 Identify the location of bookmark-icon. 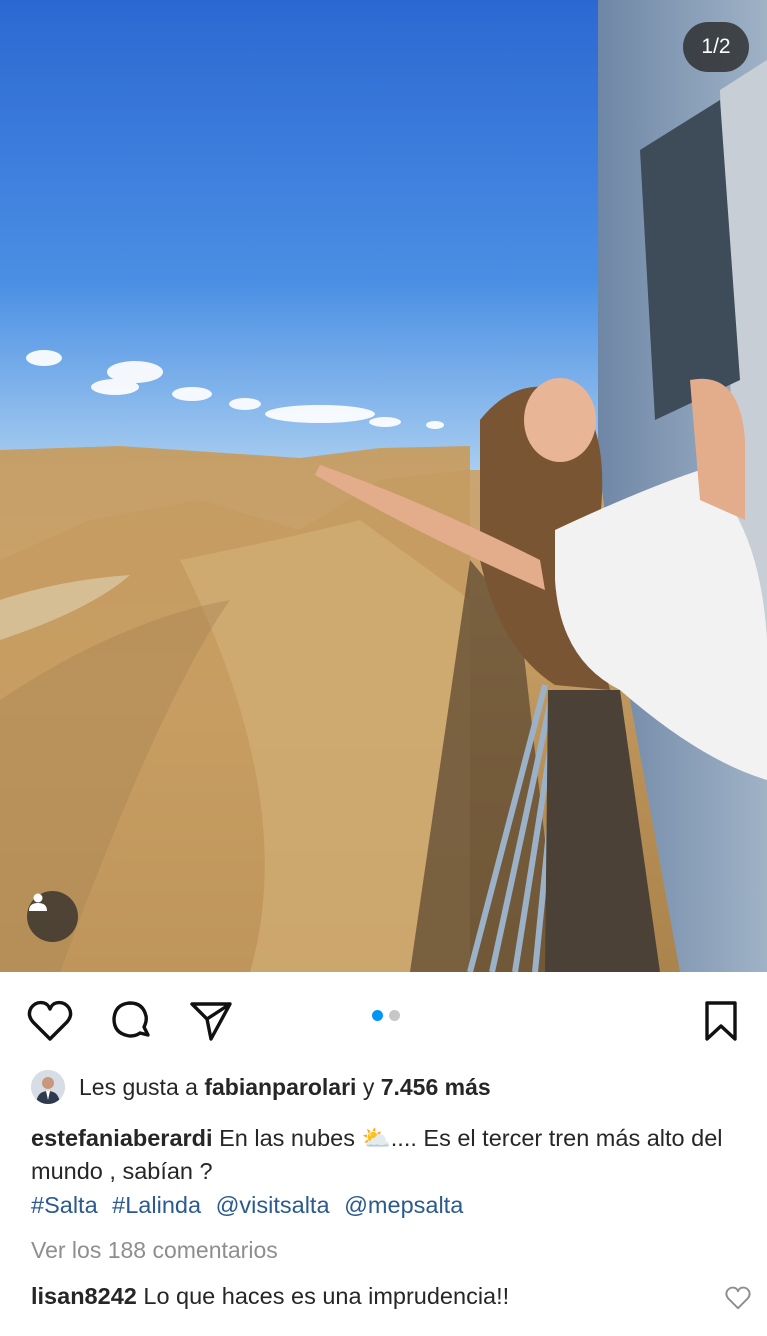
(721, 1021).